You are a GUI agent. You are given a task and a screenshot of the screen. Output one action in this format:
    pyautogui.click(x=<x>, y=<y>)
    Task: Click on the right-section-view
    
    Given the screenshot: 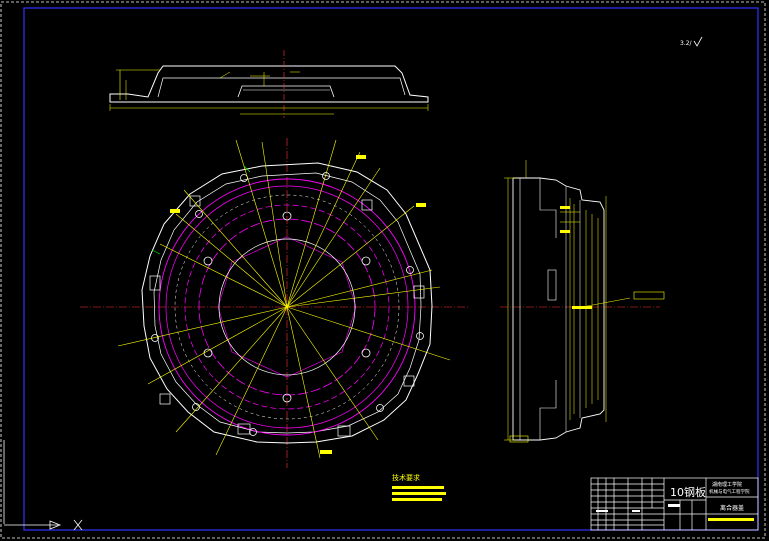 What is the action you would take?
    pyautogui.click(x=582, y=301)
    